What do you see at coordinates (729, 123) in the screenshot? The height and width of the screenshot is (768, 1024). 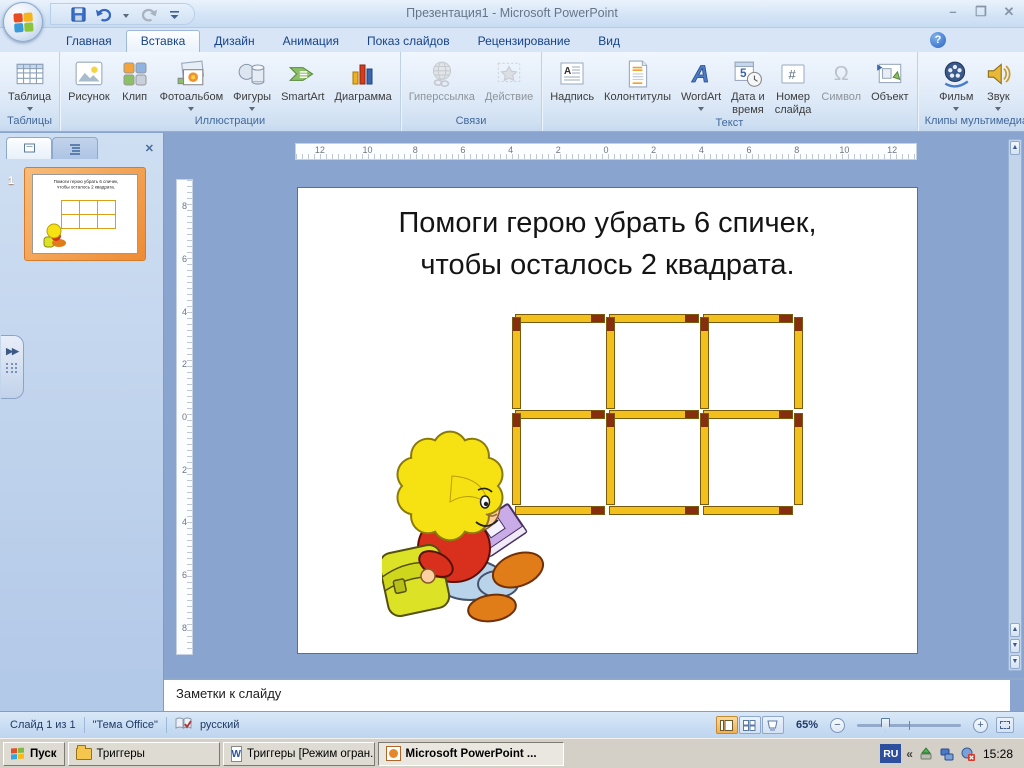 I see `group-label-text: Текст` at bounding box center [729, 123].